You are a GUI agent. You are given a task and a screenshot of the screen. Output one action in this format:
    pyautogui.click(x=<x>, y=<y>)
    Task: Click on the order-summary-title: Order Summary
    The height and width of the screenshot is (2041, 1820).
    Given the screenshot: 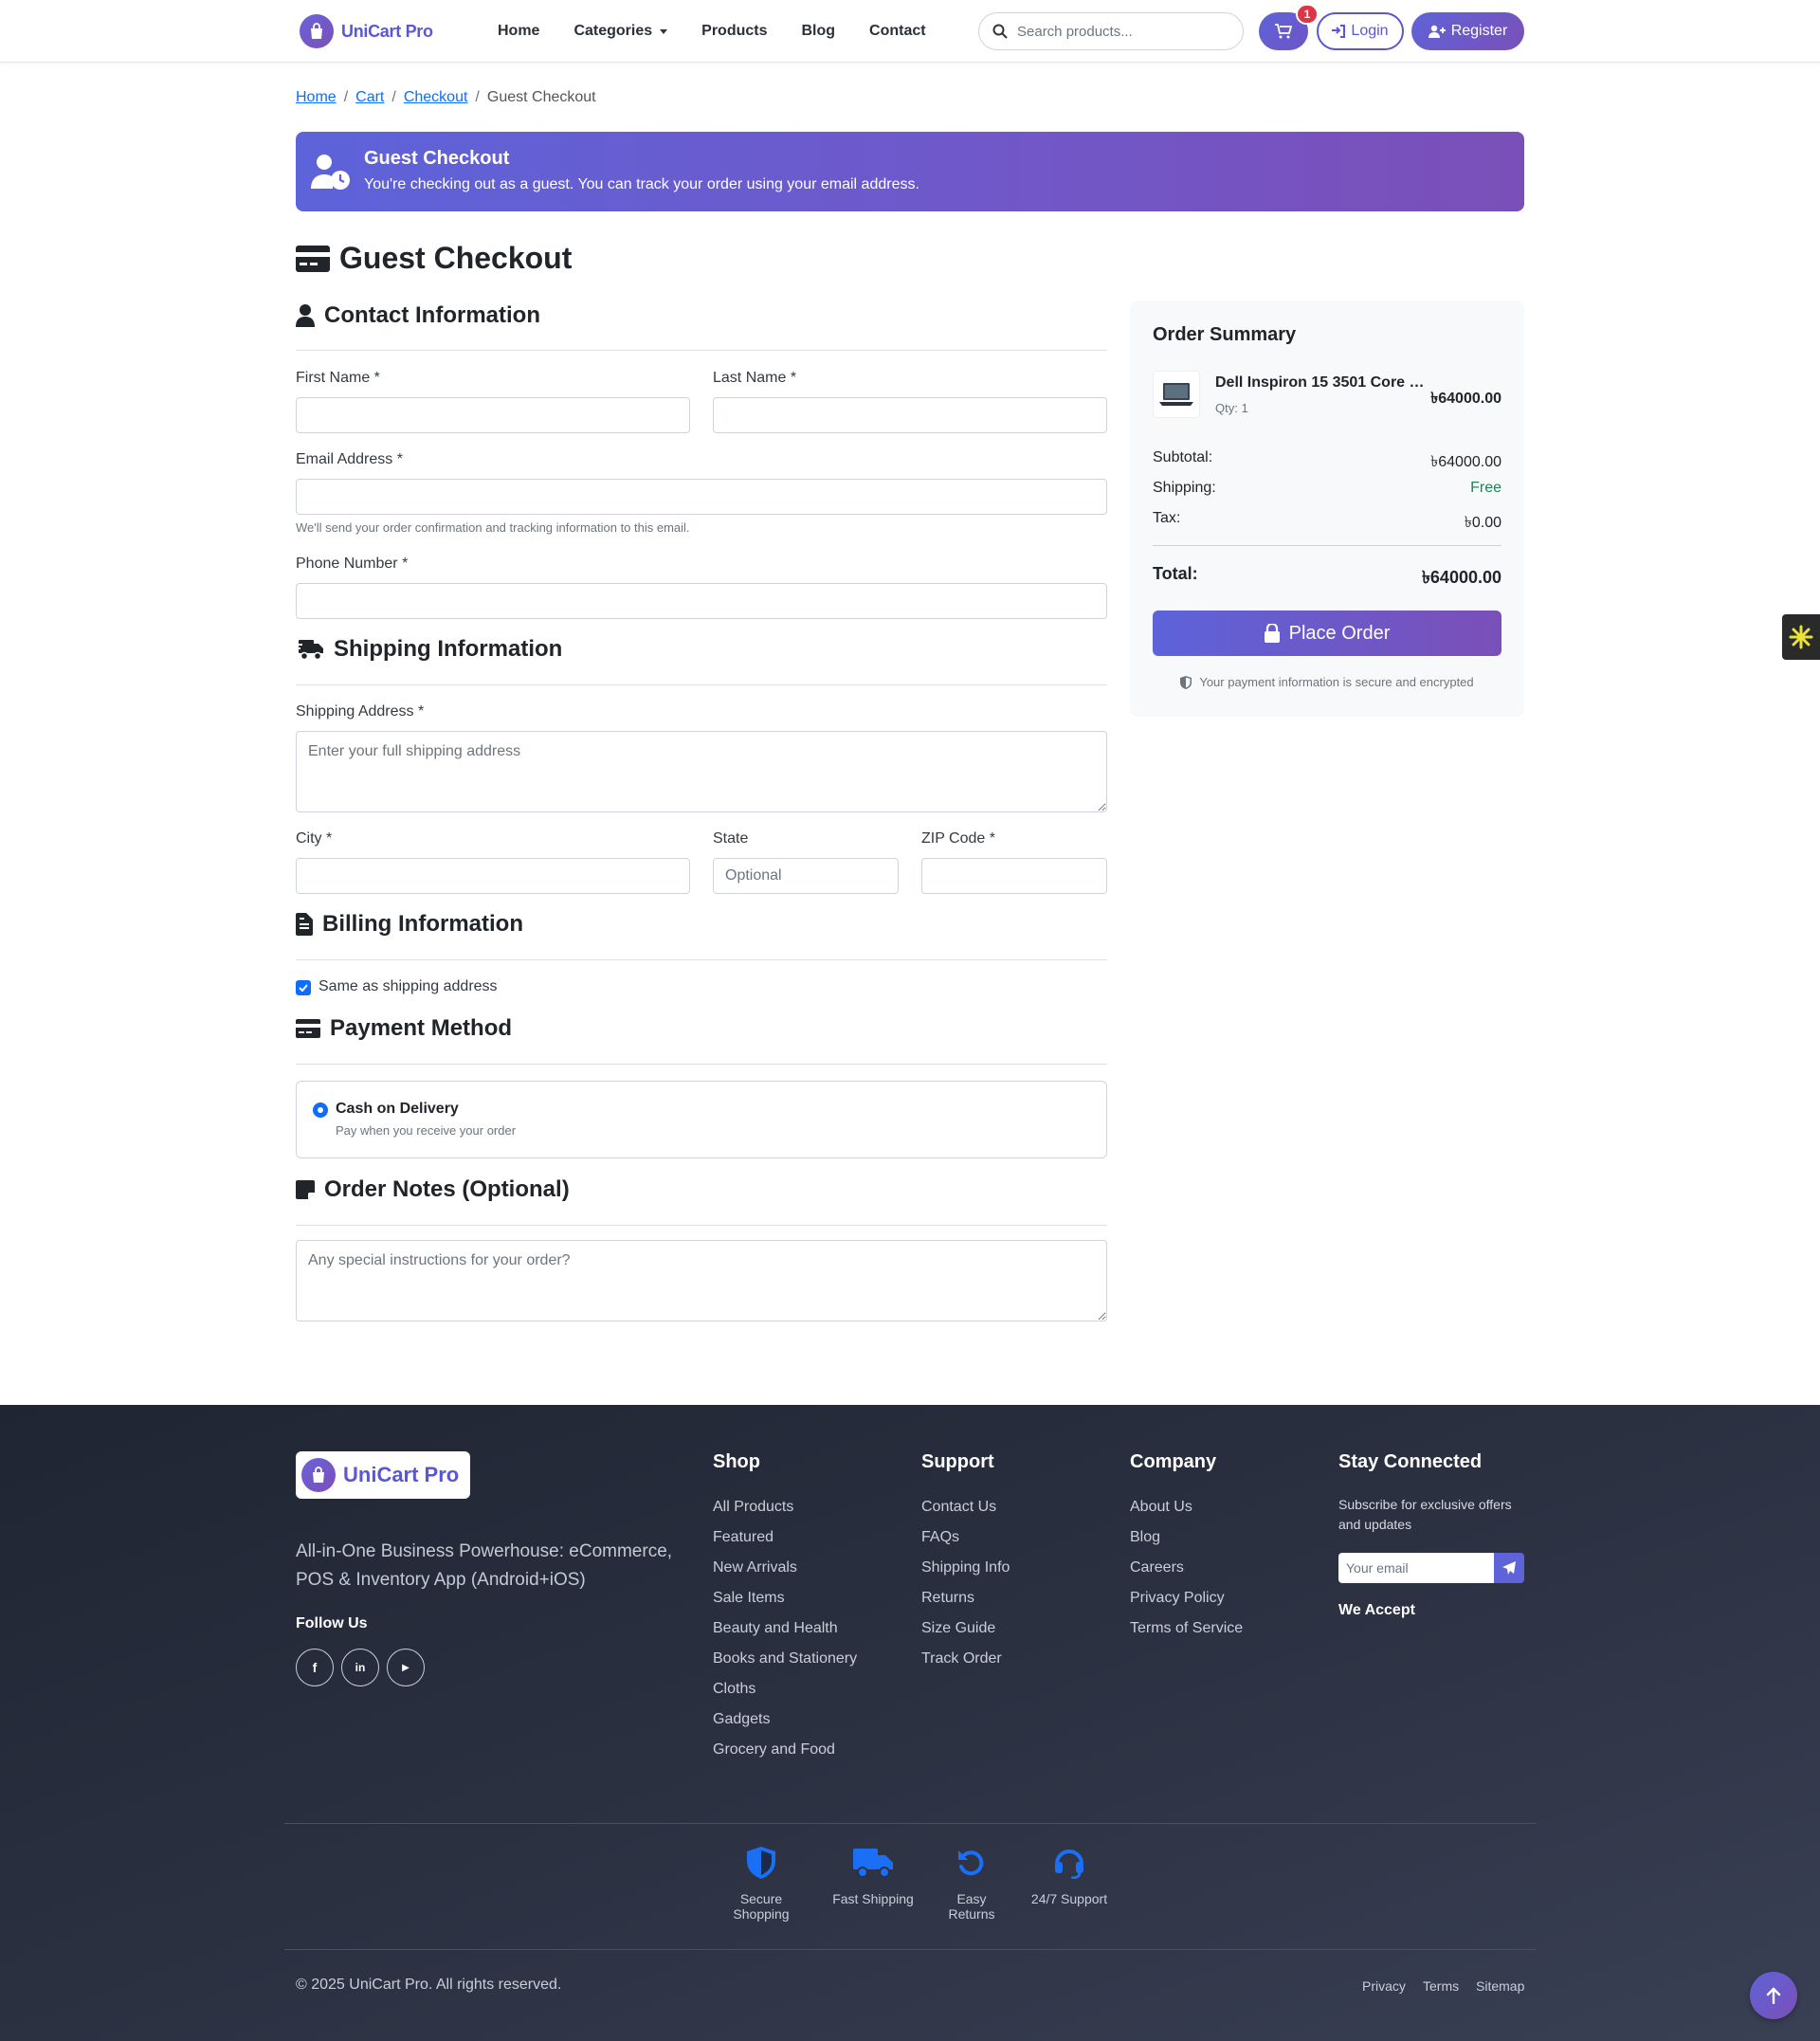 What is the action you would take?
    pyautogui.click(x=1225, y=334)
    